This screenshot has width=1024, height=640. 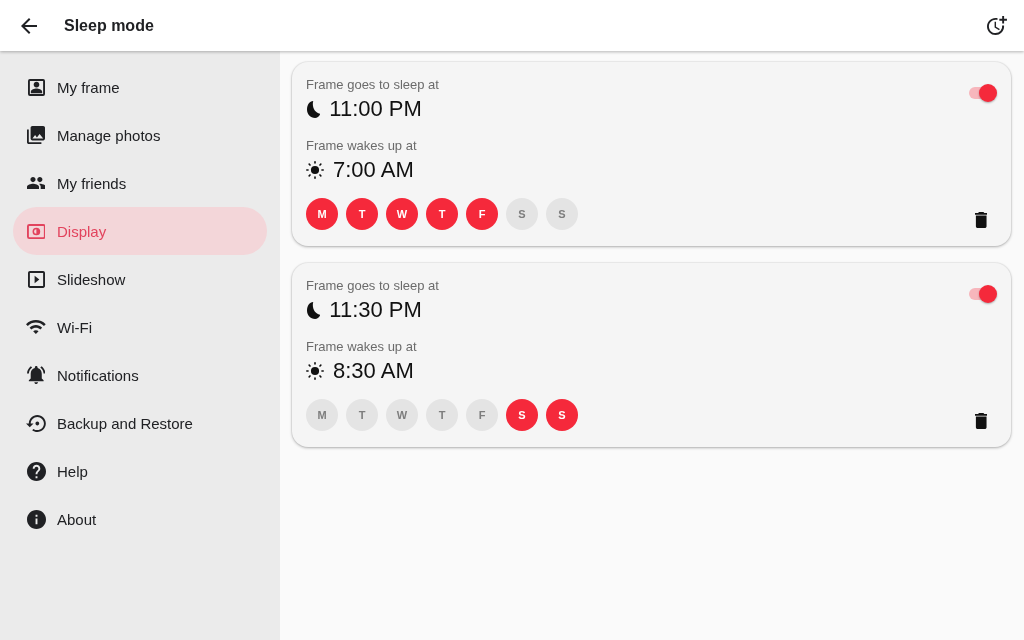 What do you see at coordinates (36, 231) in the screenshot?
I see `screen-icon` at bounding box center [36, 231].